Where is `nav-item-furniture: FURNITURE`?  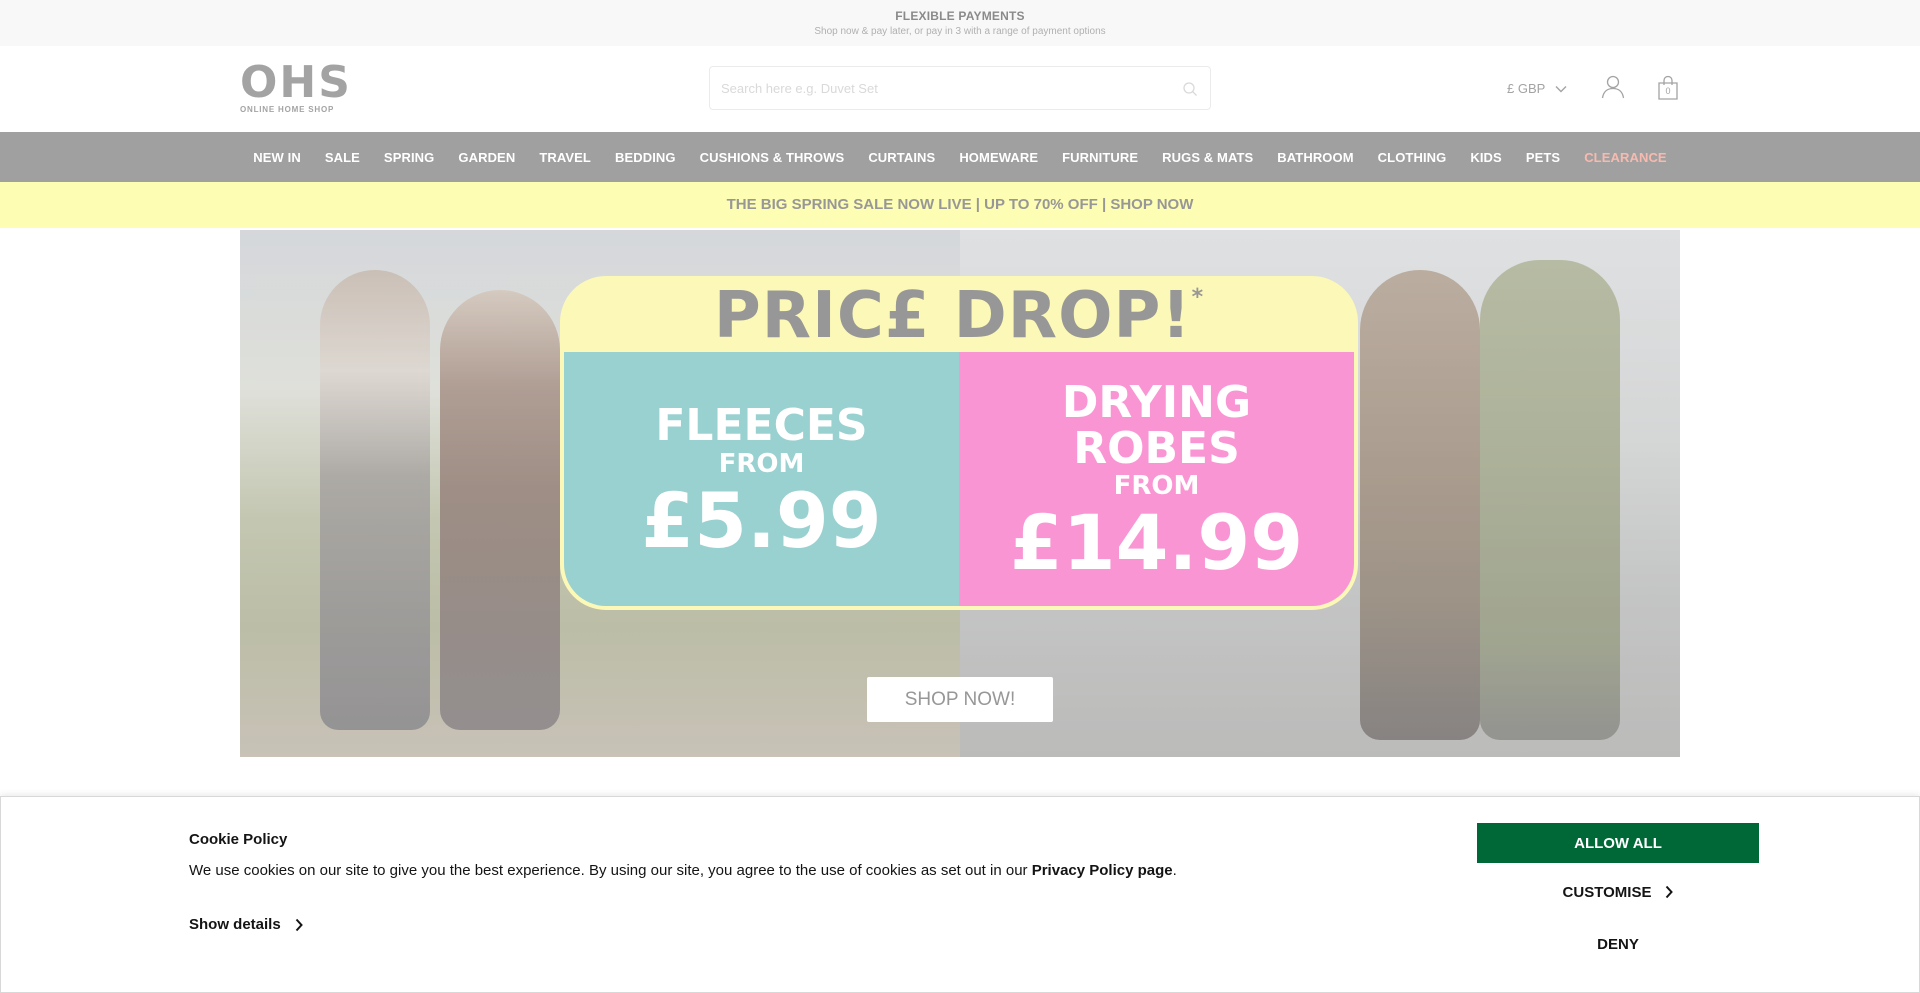
nav-item-furniture: FURNITURE is located at coordinates (1100, 157).